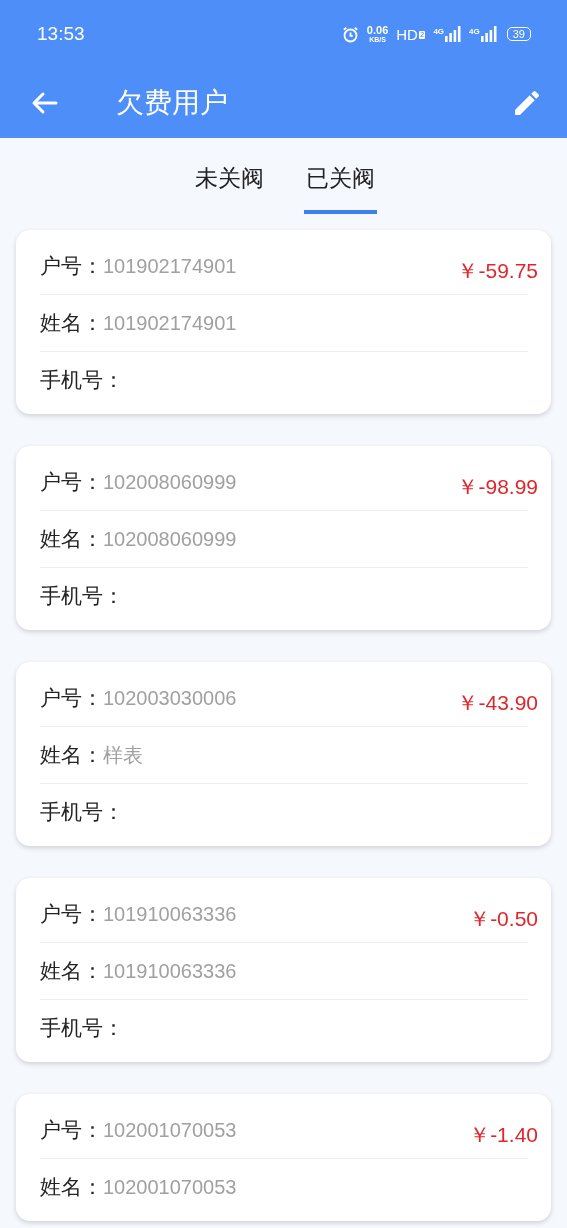 The width and height of the screenshot is (567, 1228). Describe the element at coordinates (283, 322) in the screenshot. I see `user-card: 户号：101902174901 ￥-59.75 姓名：101902174901 手机号：` at that location.